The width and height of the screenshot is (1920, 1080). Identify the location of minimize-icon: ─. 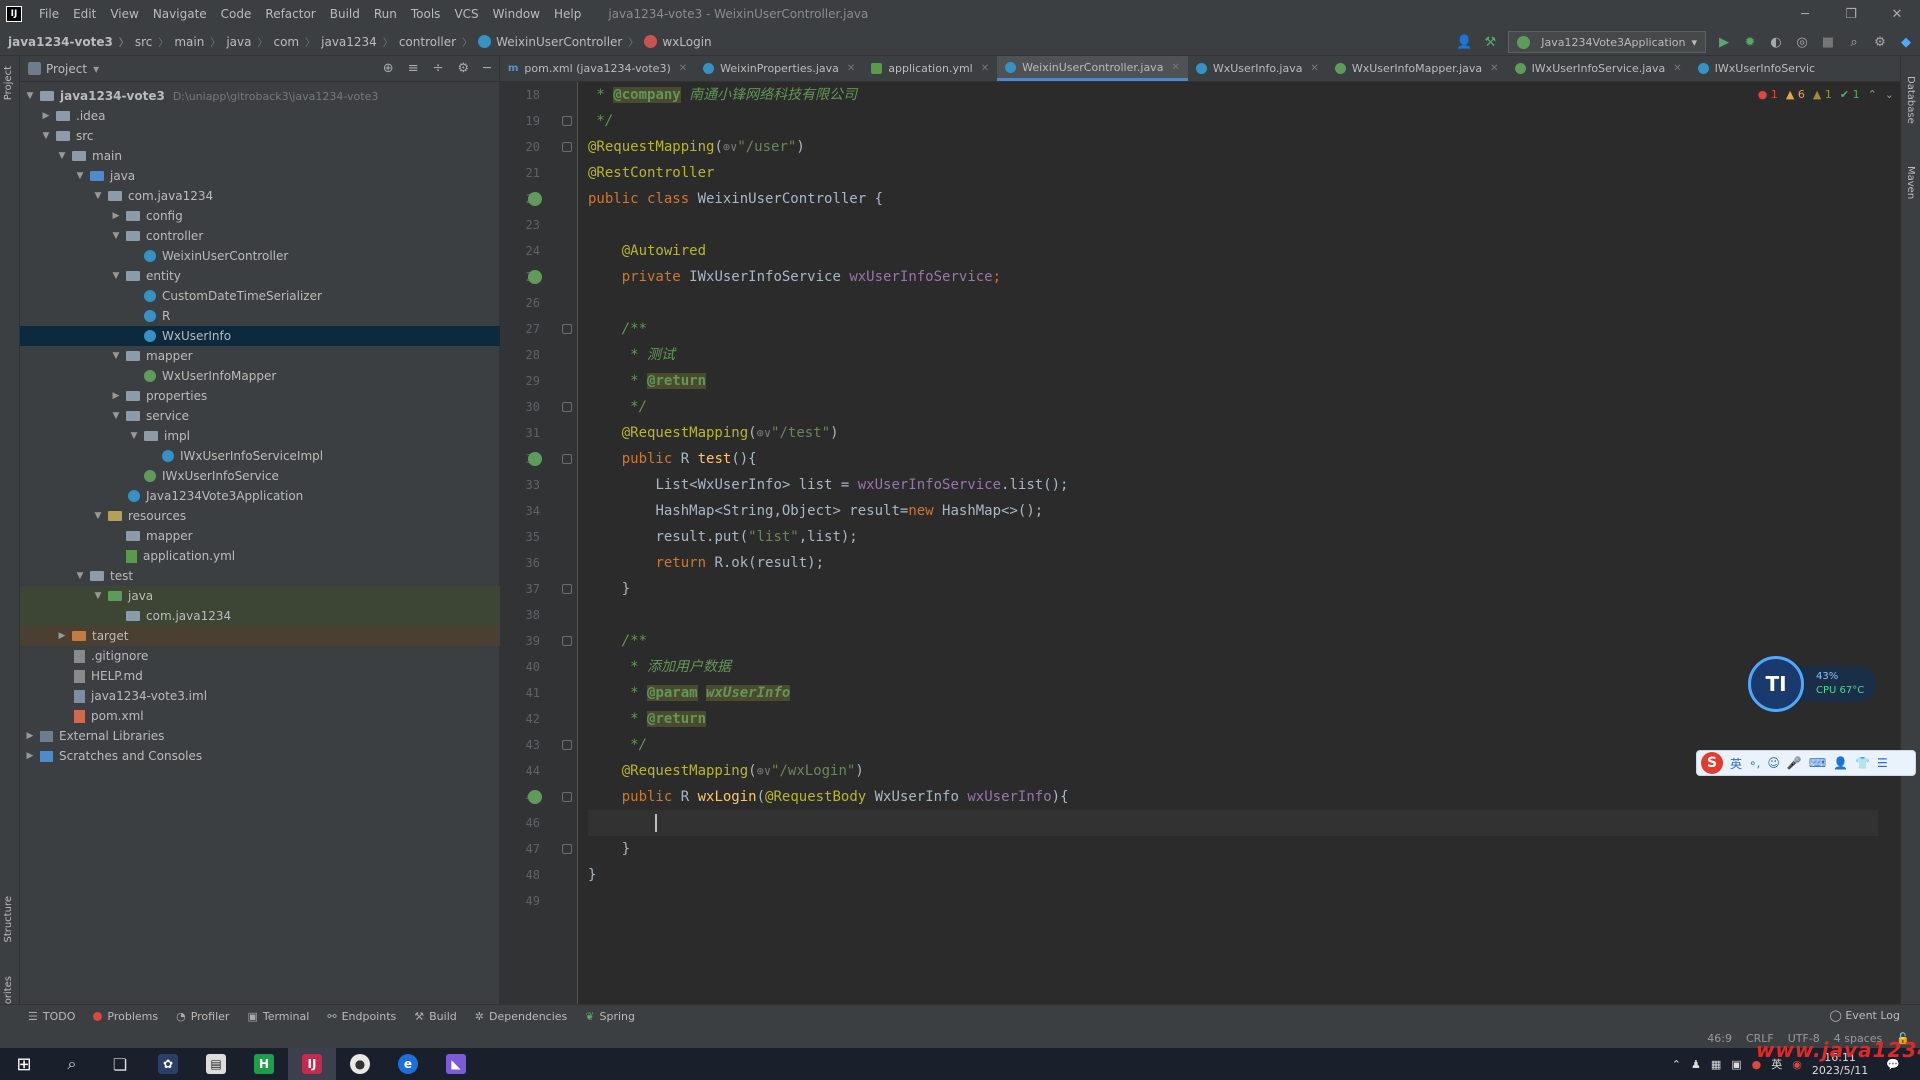
(1805, 14).